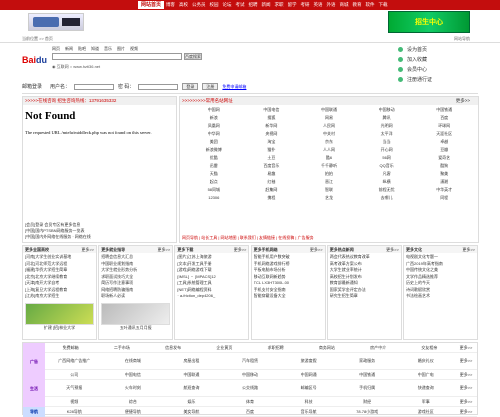 The width and height of the screenshot is (500, 417). What do you see at coordinates (444, 158) in the screenshot?
I see `directory-link: 爱奇艺` at bounding box center [444, 158].